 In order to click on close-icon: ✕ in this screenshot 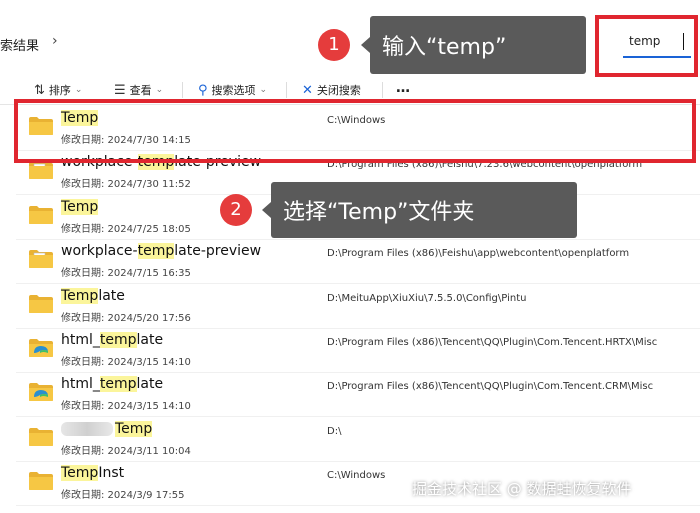, I will do `click(307, 90)`.